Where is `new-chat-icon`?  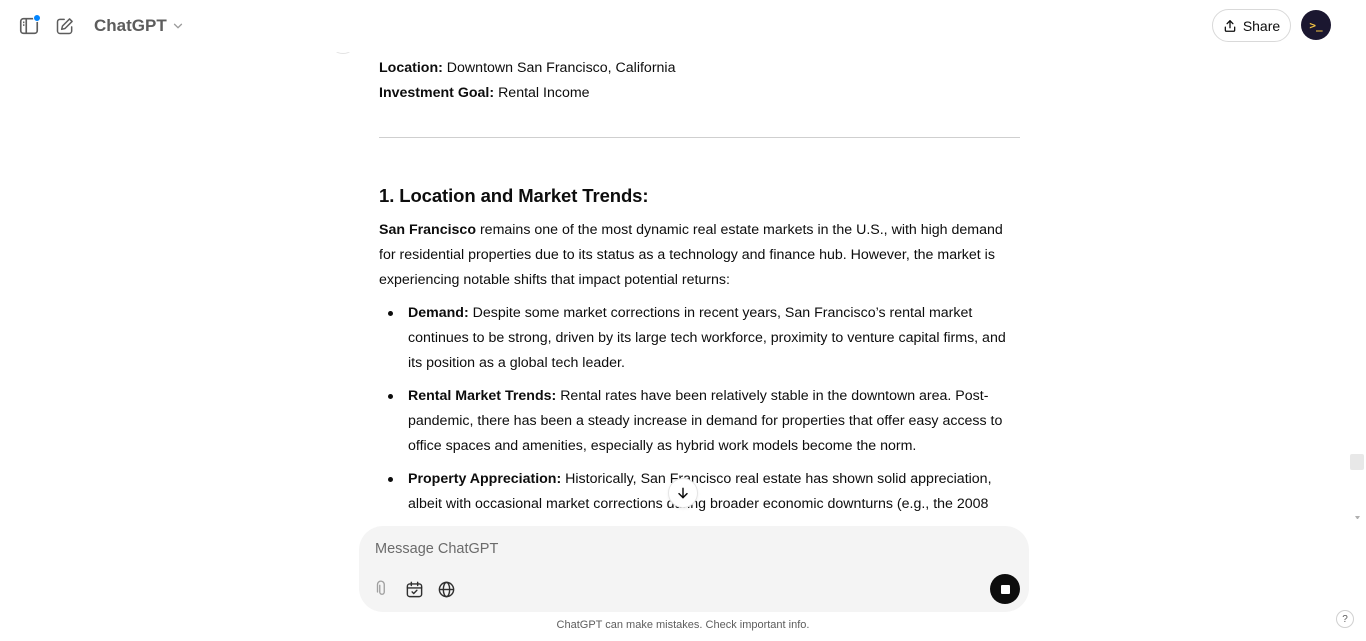 new-chat-icon is located at coordinates (64, 26).